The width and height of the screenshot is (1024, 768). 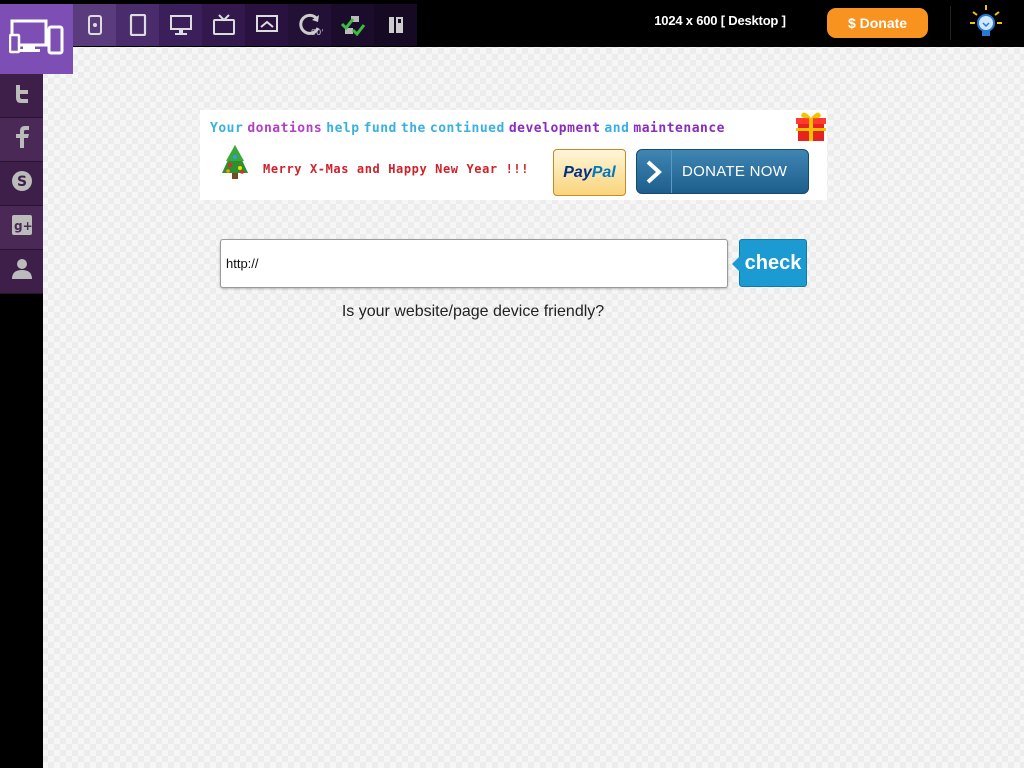 I want to click on paypal-pal-text: Pal, so click(x=603, y=172).